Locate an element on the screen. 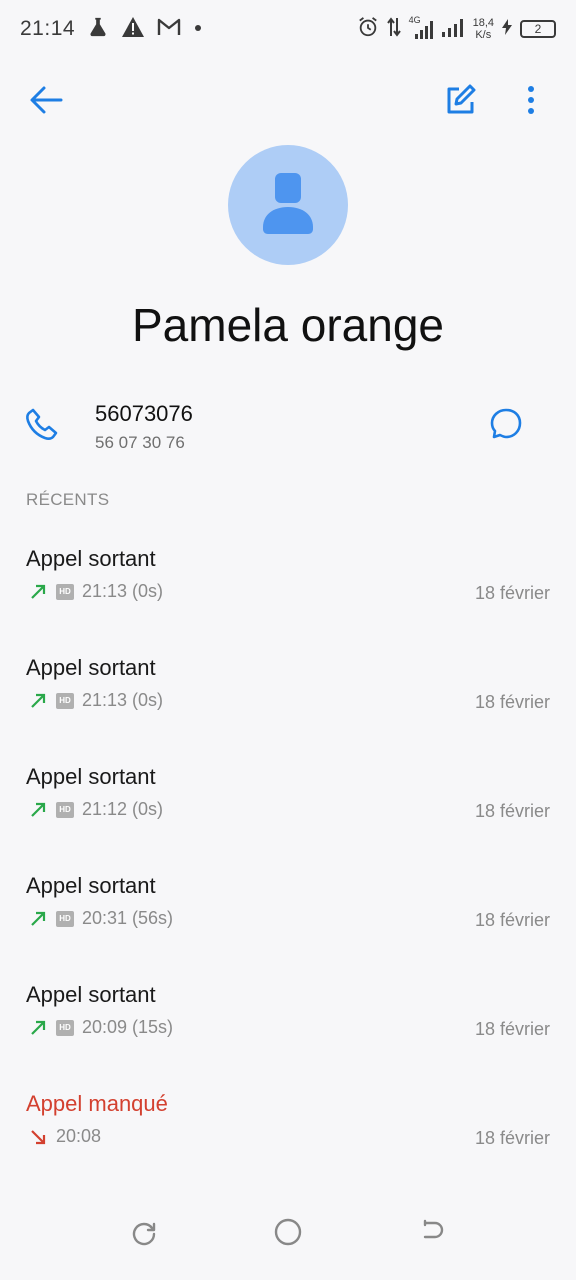 The height and width of the screenshot is (1280, 576). status-bar: 21:14 4G 18,4 K/s 2 is located at coordinates (288, 29).